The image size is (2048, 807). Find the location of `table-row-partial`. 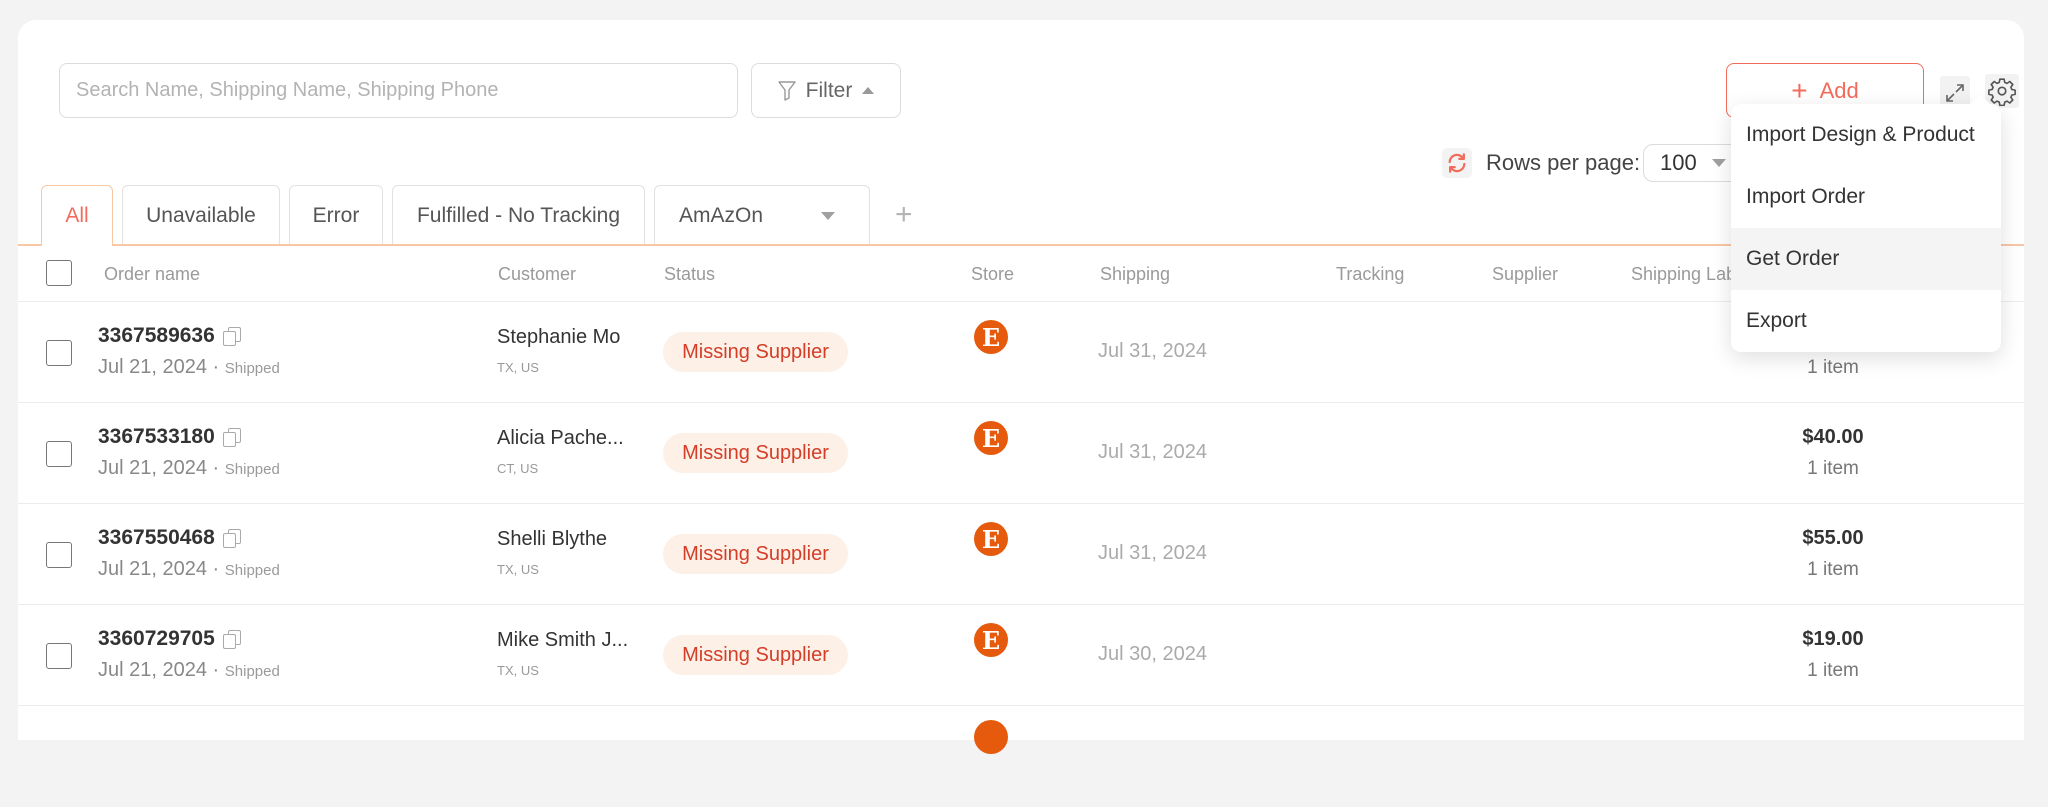

table-row-partial is located at coordinates (1021, 756).